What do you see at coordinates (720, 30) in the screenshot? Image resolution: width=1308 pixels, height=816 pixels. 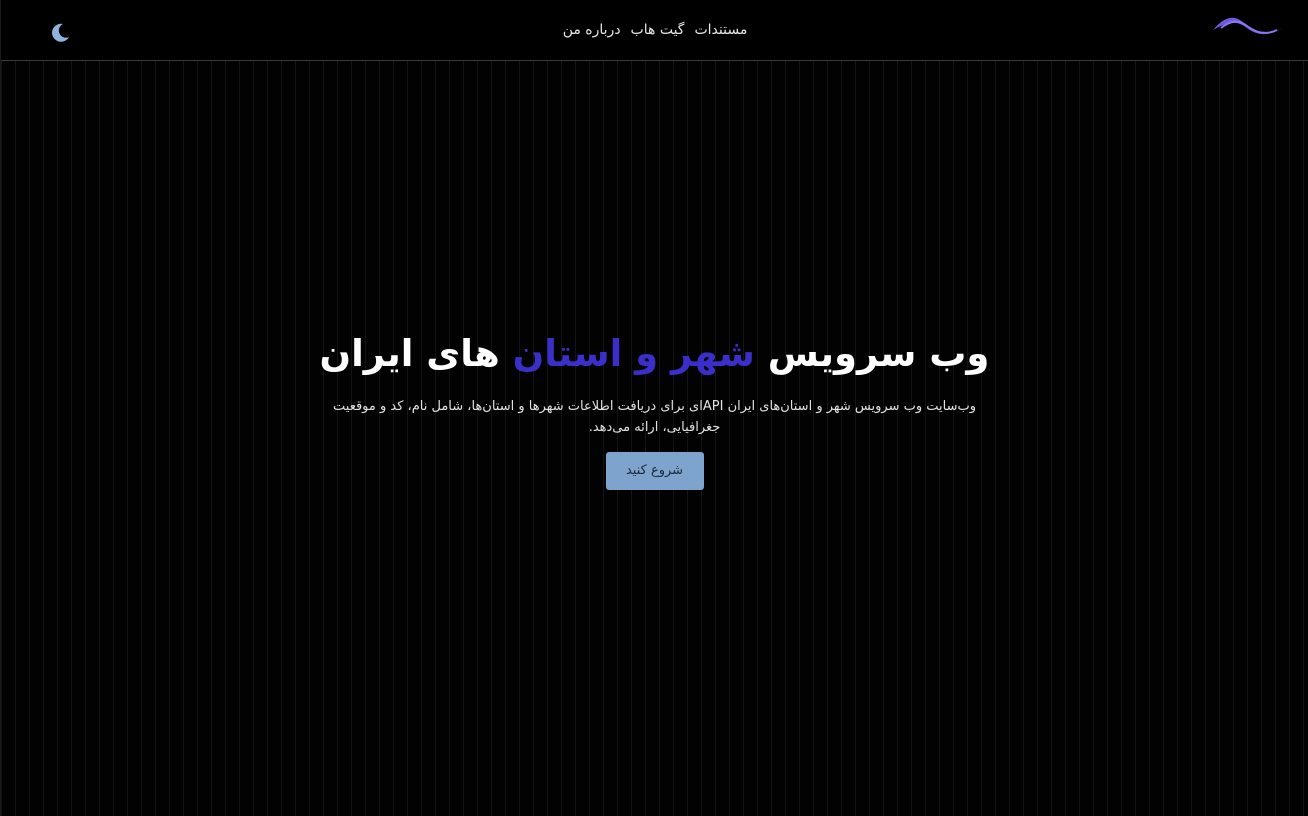 I see `nav-link-docs: مستندات` at bounding box center [720, 30].